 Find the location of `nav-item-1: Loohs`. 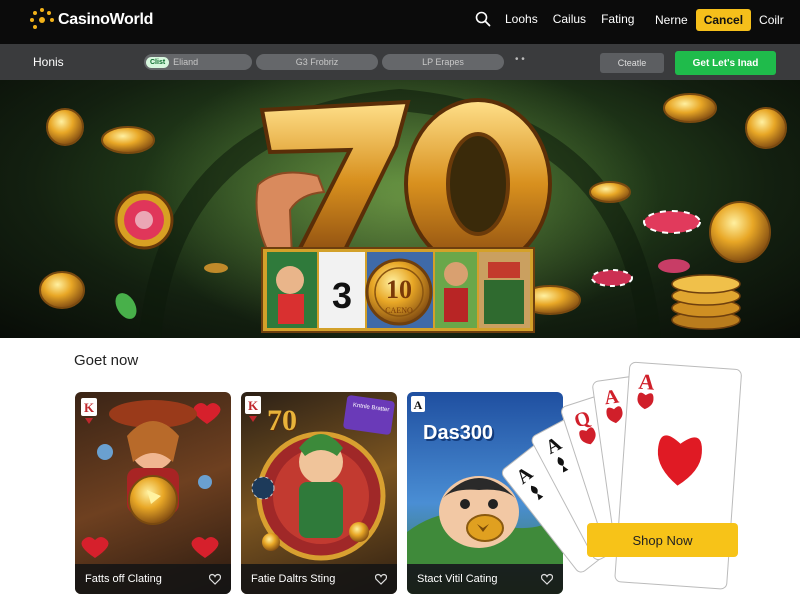

nav-item-1: Loohs is located at coordinates (521, 19).